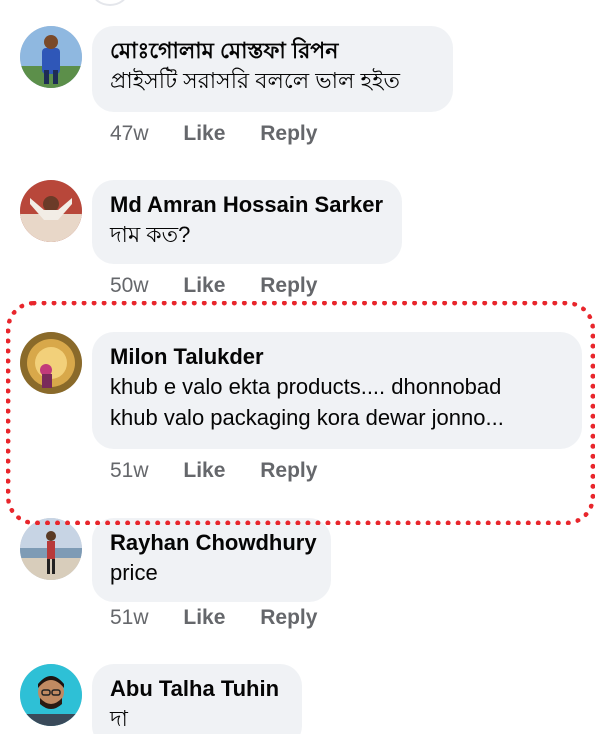 This screenshot has height=734, width=600. Describe the element at coordinates (213, 543) in the screenshot. I see `comment-author: Rayhan Chowdhury` at that location.